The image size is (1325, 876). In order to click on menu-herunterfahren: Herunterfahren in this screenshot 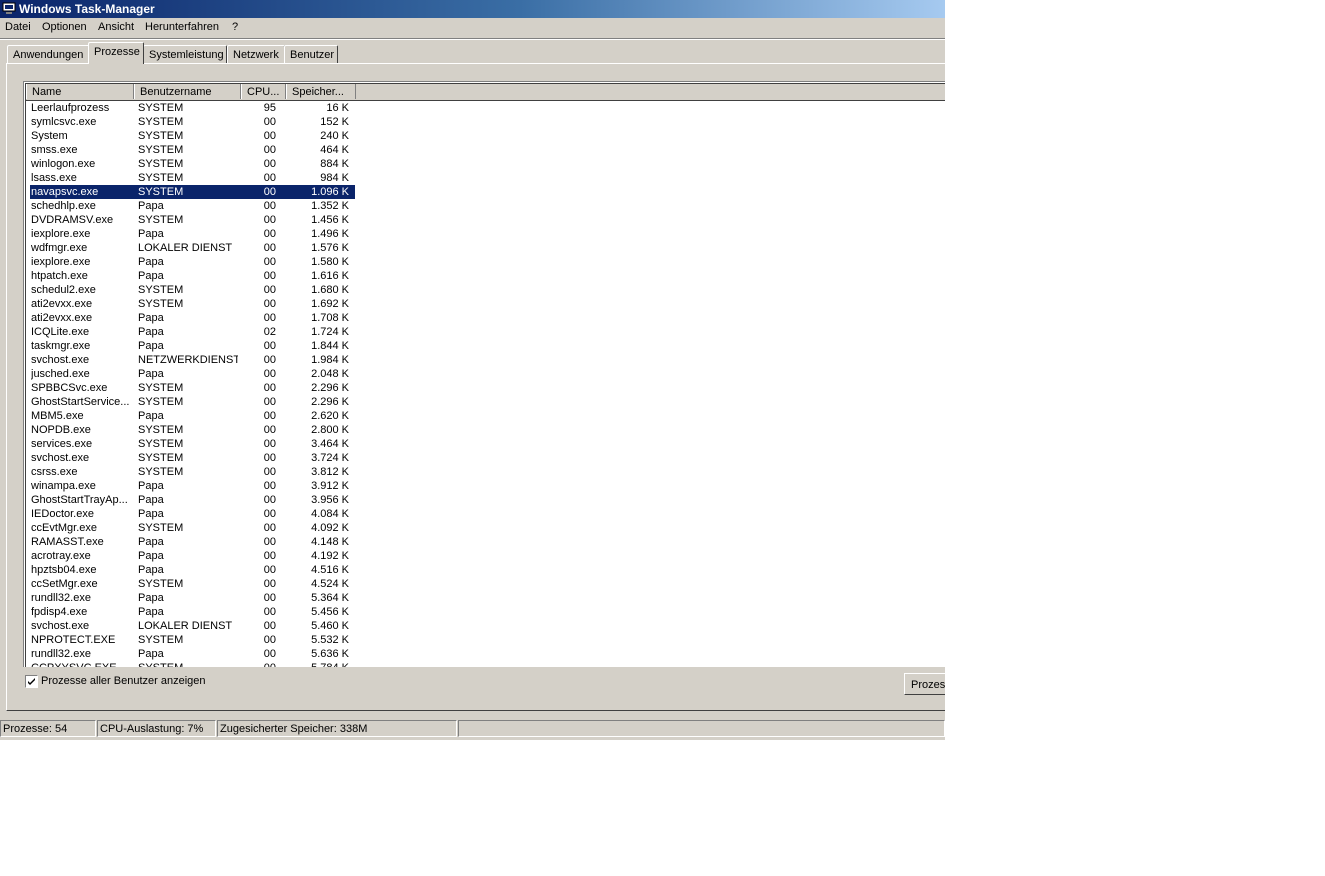, I will do `click(182, 27)`.